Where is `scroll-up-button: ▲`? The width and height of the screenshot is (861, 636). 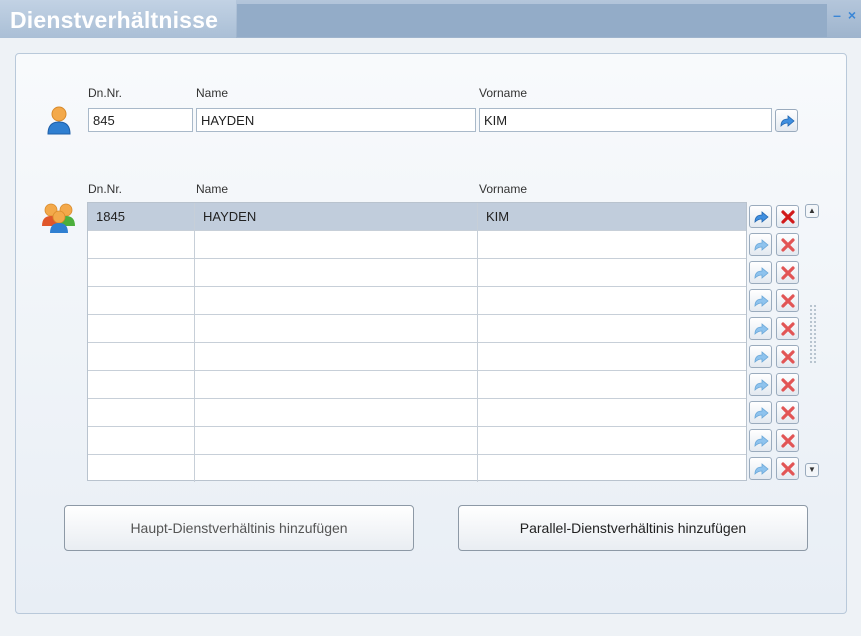 scroll-up-button: ▲ is located at coordinates (812, 211).